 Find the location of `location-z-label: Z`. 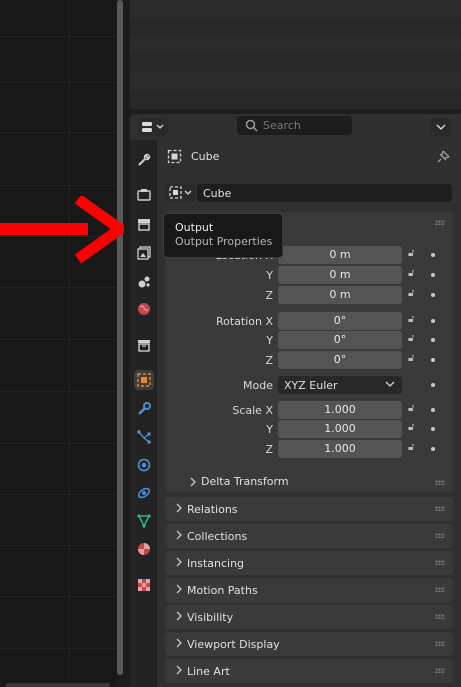

location-z-label: Z is located at coordinates (269, 295).